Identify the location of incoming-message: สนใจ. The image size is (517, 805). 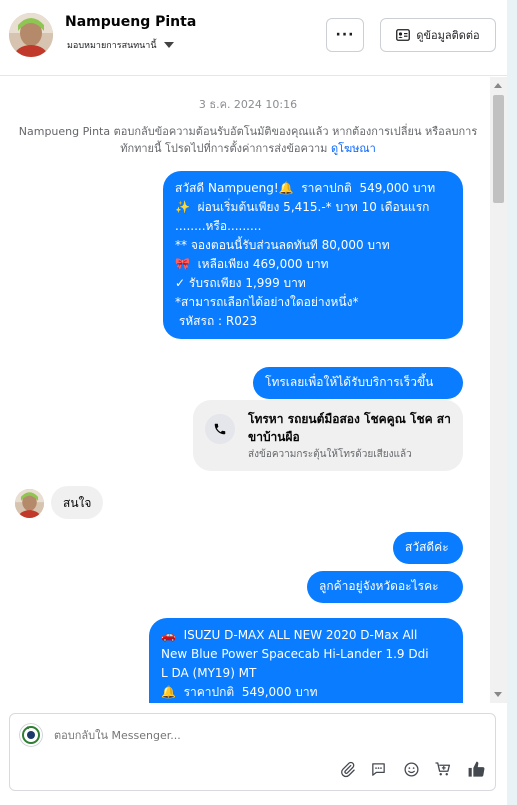
(77, 502).